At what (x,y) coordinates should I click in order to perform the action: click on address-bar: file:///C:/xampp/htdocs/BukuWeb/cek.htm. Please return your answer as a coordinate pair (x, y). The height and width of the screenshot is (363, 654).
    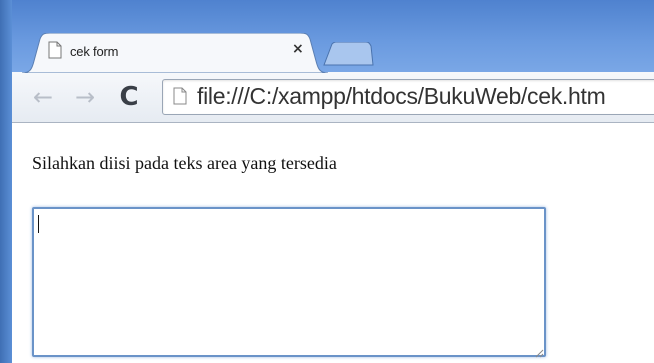
    Looking at the image, I should click on (408, 97).